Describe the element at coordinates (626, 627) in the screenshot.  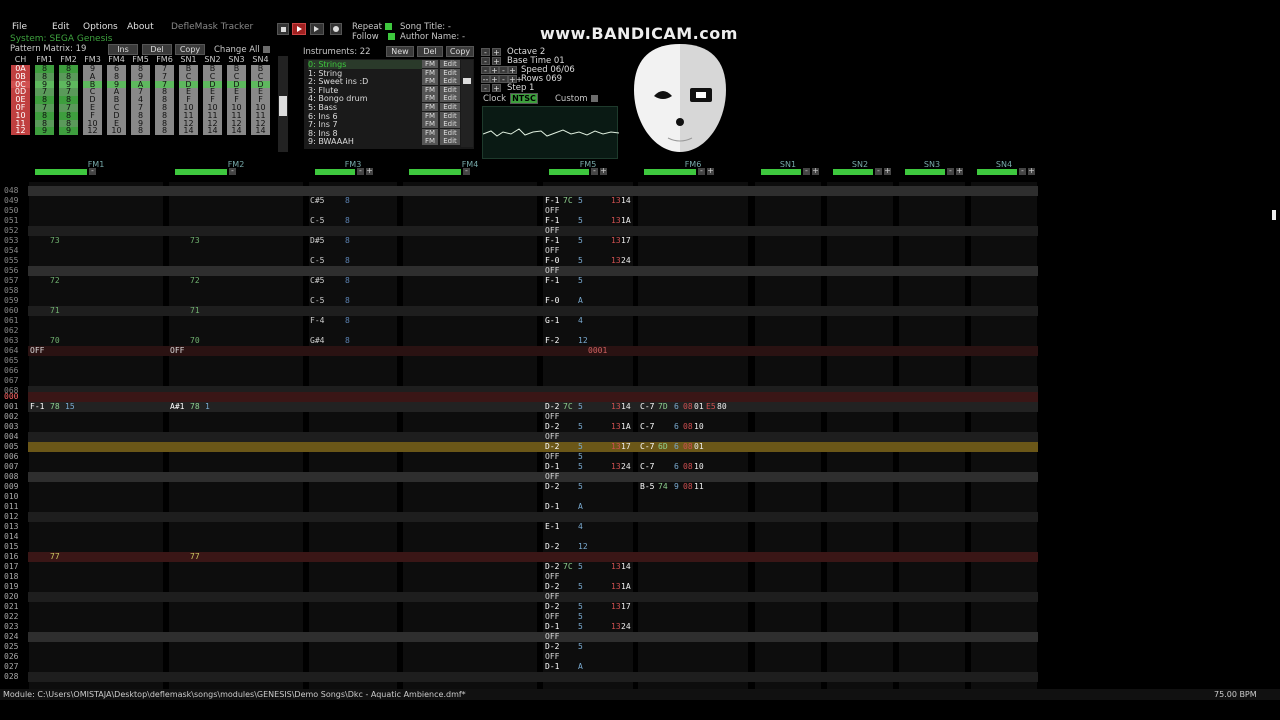
I see `effect-value-cell: 24` at that location.